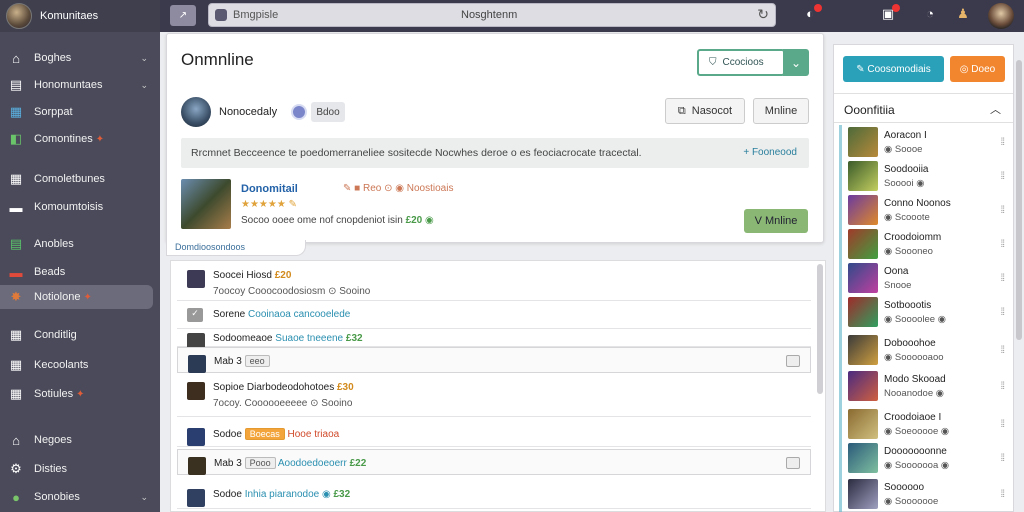 This screenshot has width=1024, height=512. I want to click on refresh-icon: ↻, so click(763, 14).